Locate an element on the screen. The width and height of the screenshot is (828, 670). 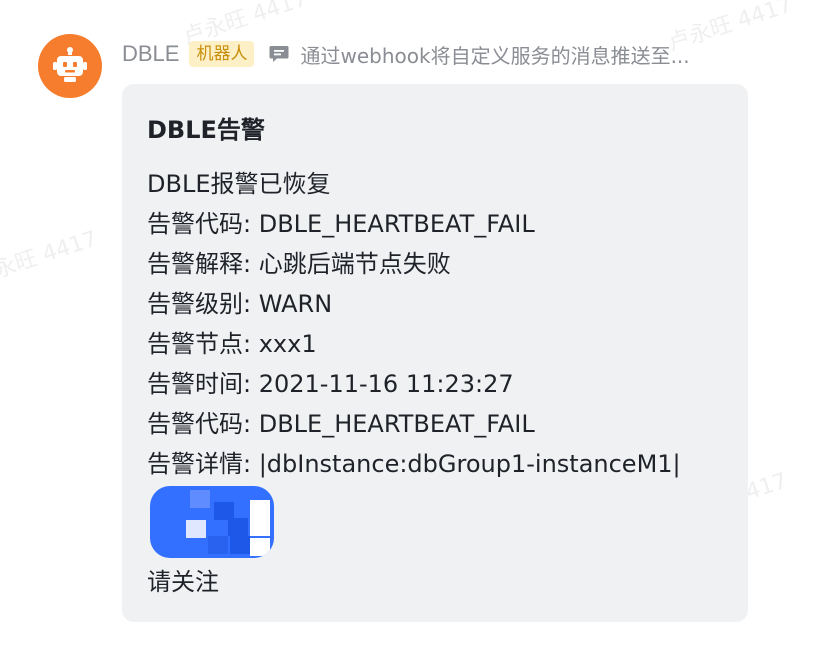
card-title: DBLE告警 is located at coordinates (206, 130).